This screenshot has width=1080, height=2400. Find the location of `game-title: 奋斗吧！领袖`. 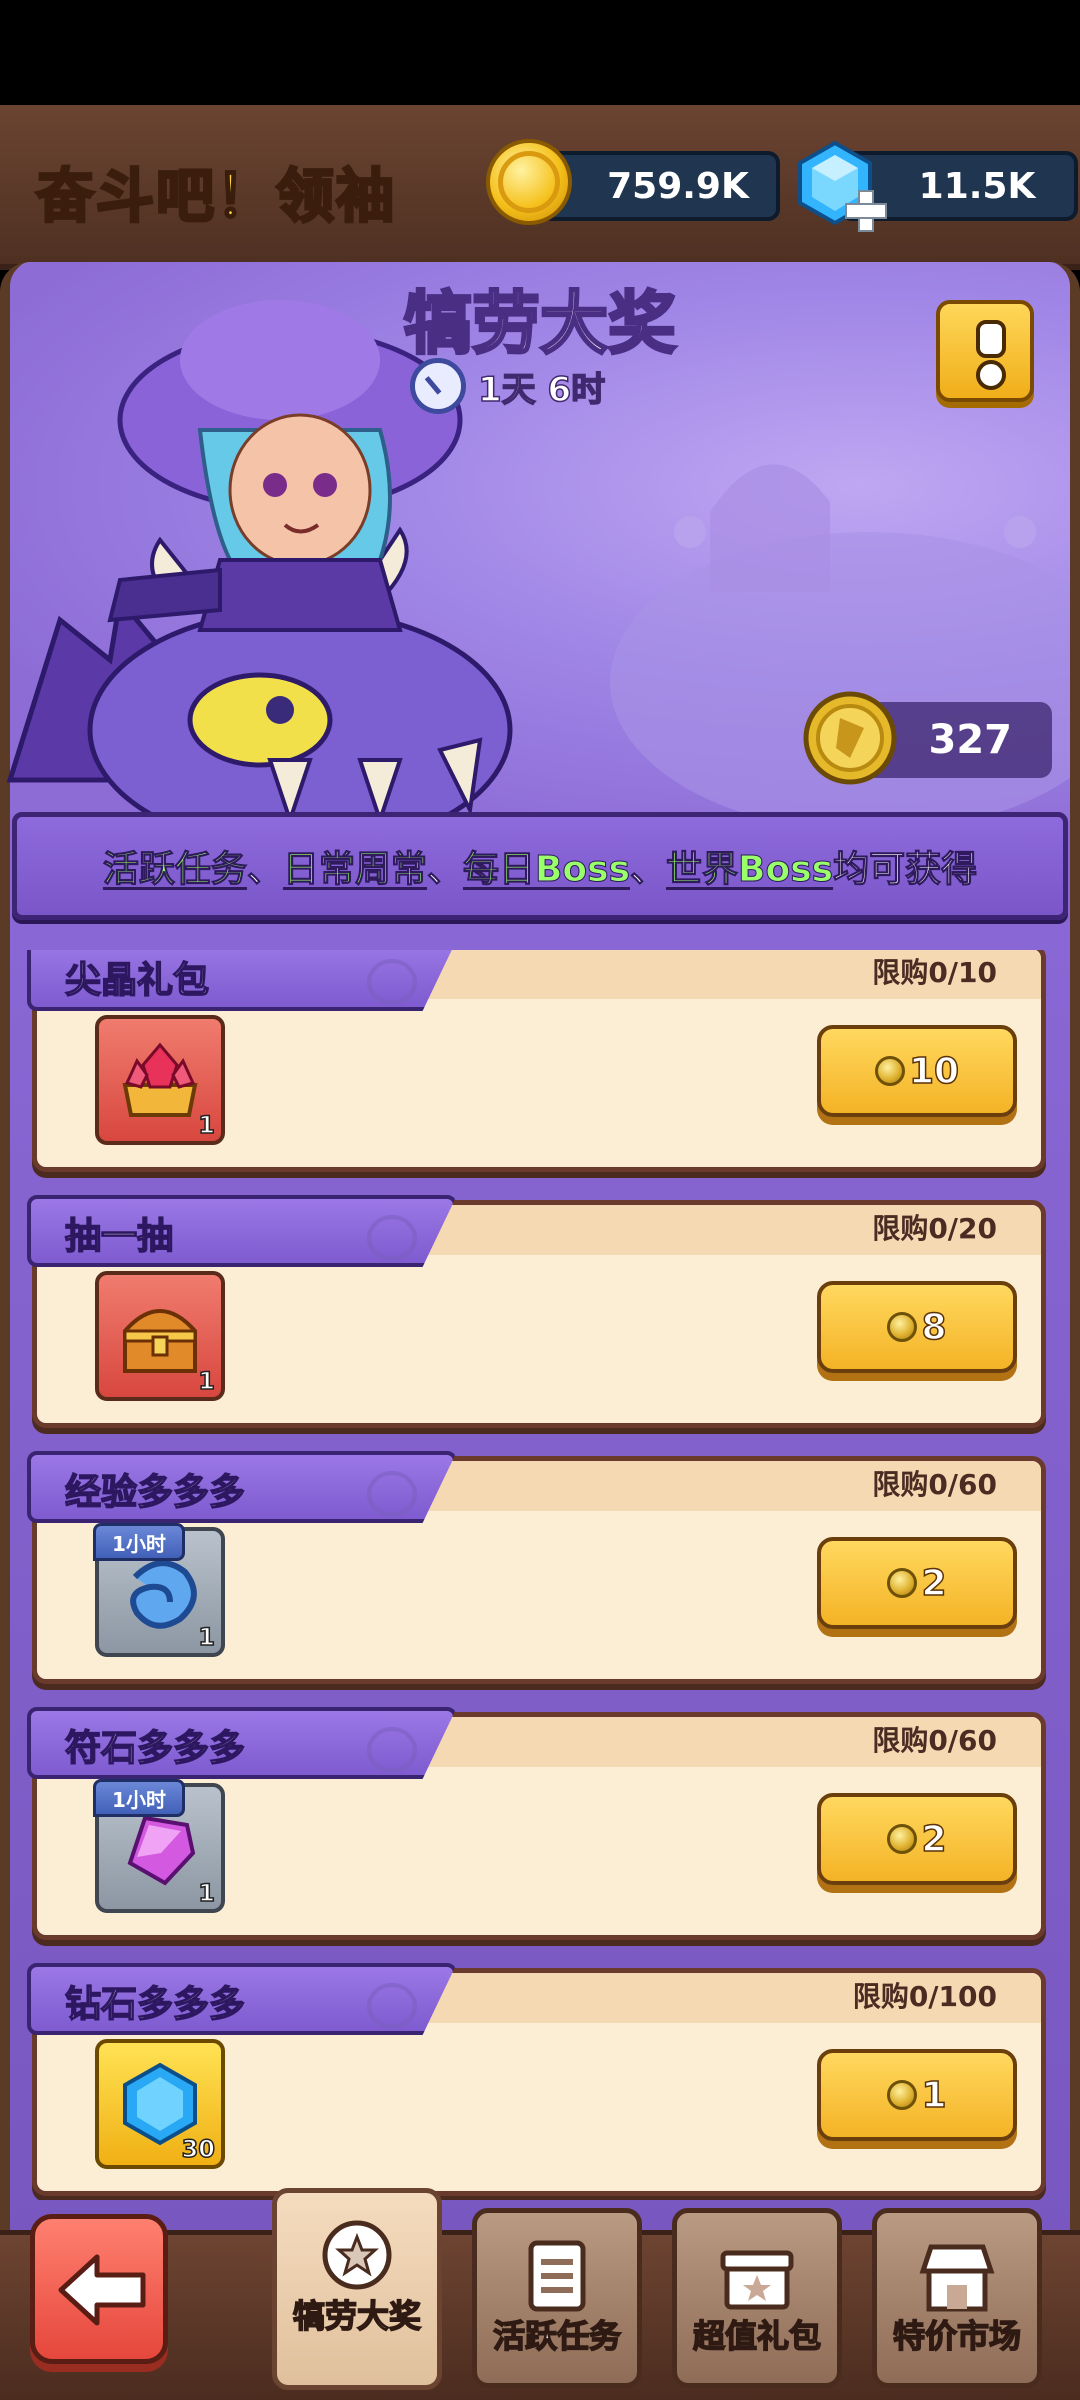

game-title: 奋斗吧！领袖 is located at coordinates (215, 196).